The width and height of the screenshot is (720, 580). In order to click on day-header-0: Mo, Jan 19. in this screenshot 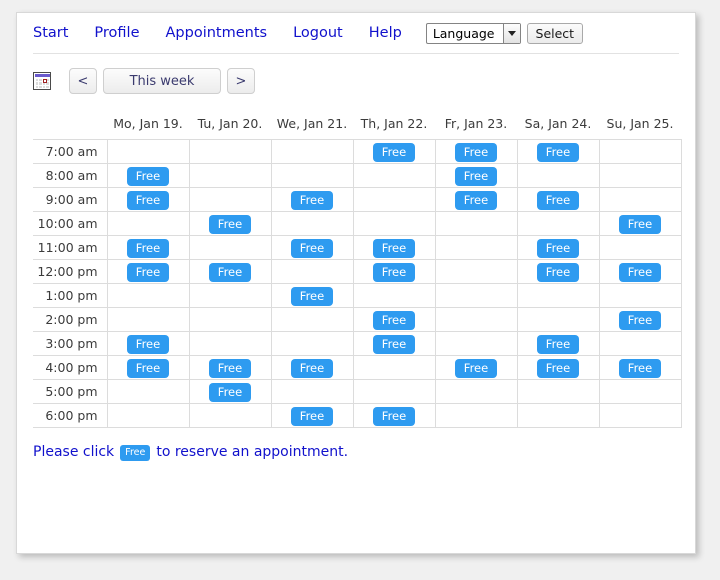, I will do `click(148, 123)`.